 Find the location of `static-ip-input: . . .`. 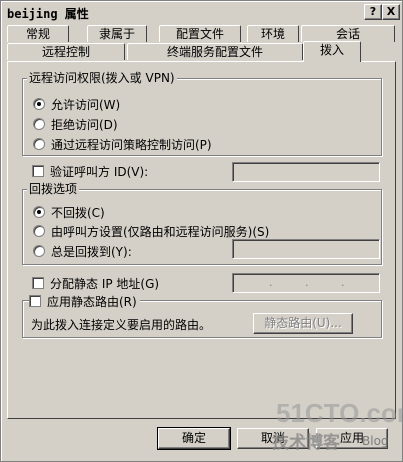

static-ip-input: . . . is located at coordinates (306, 283).